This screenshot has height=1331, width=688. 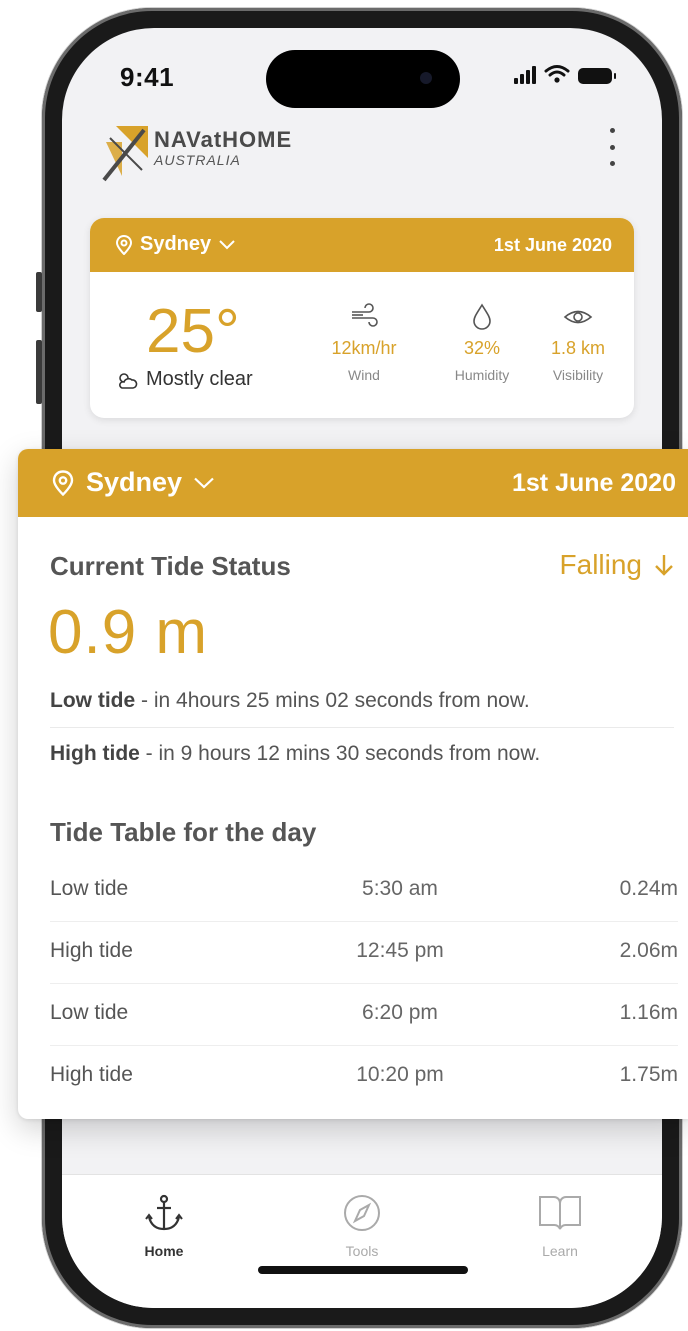 What do you see at coordinates (362, 245) in the screenshot?
I see `weather-card-header: Sydney 1st June 2020` at bounding box center [362, 245].